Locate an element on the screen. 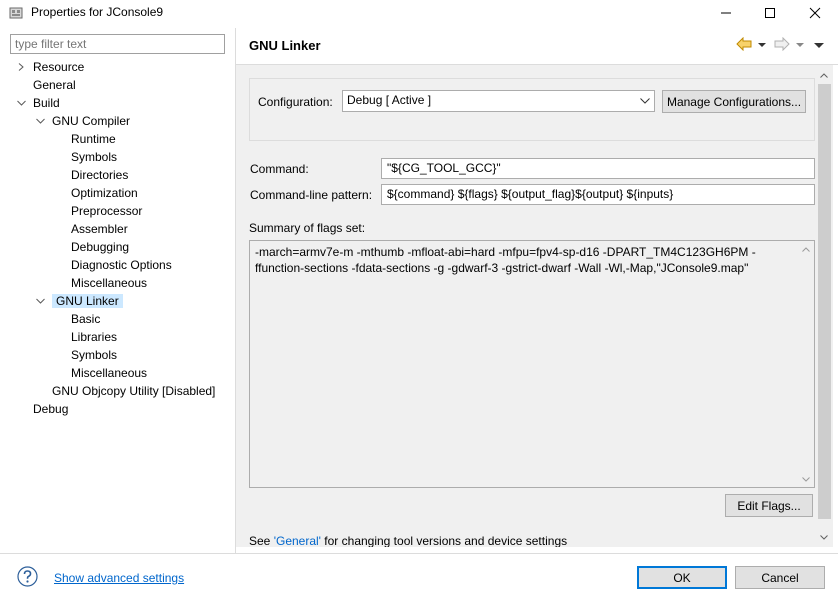 This screenshot has width=838, height=607. eclipse-app-icon is located at coordinates (16, 13).